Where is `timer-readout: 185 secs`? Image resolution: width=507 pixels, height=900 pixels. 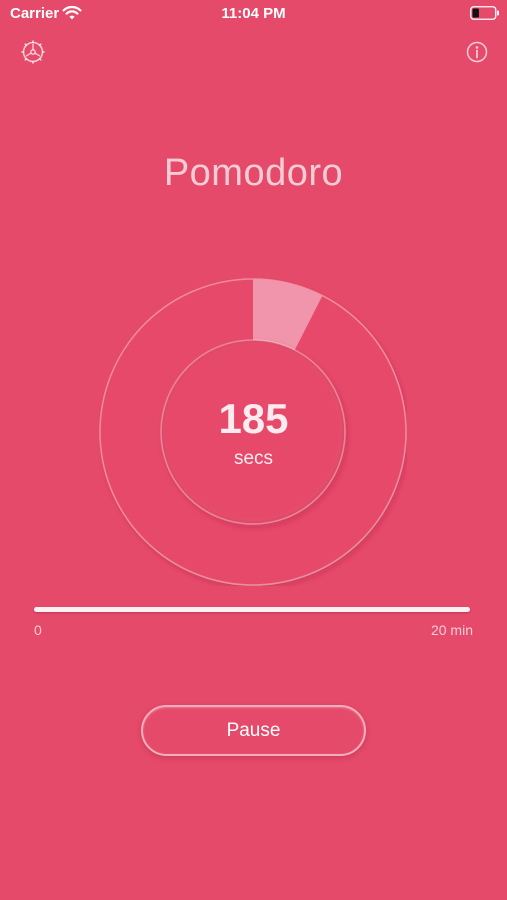
timer-readout: 185 secs is located at coordinates (253, 432).